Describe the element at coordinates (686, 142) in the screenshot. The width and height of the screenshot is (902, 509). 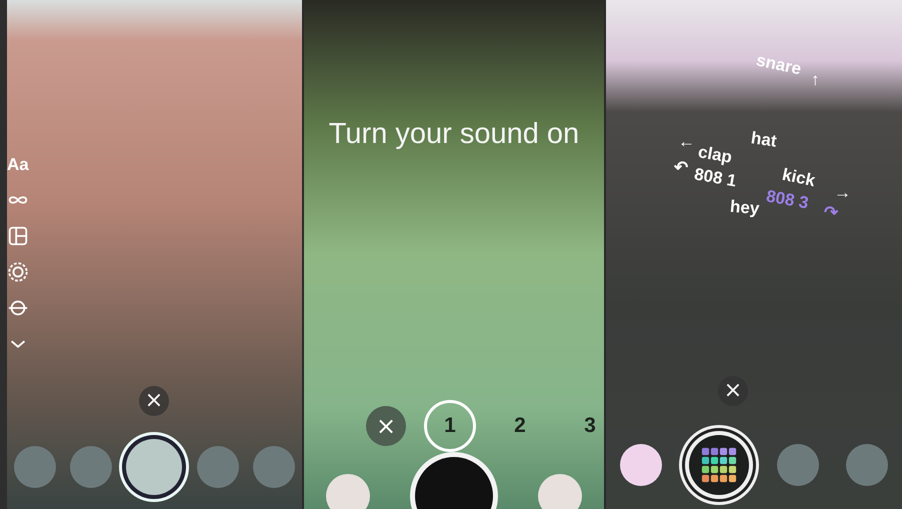
I see `beat-label: ←` at that location.